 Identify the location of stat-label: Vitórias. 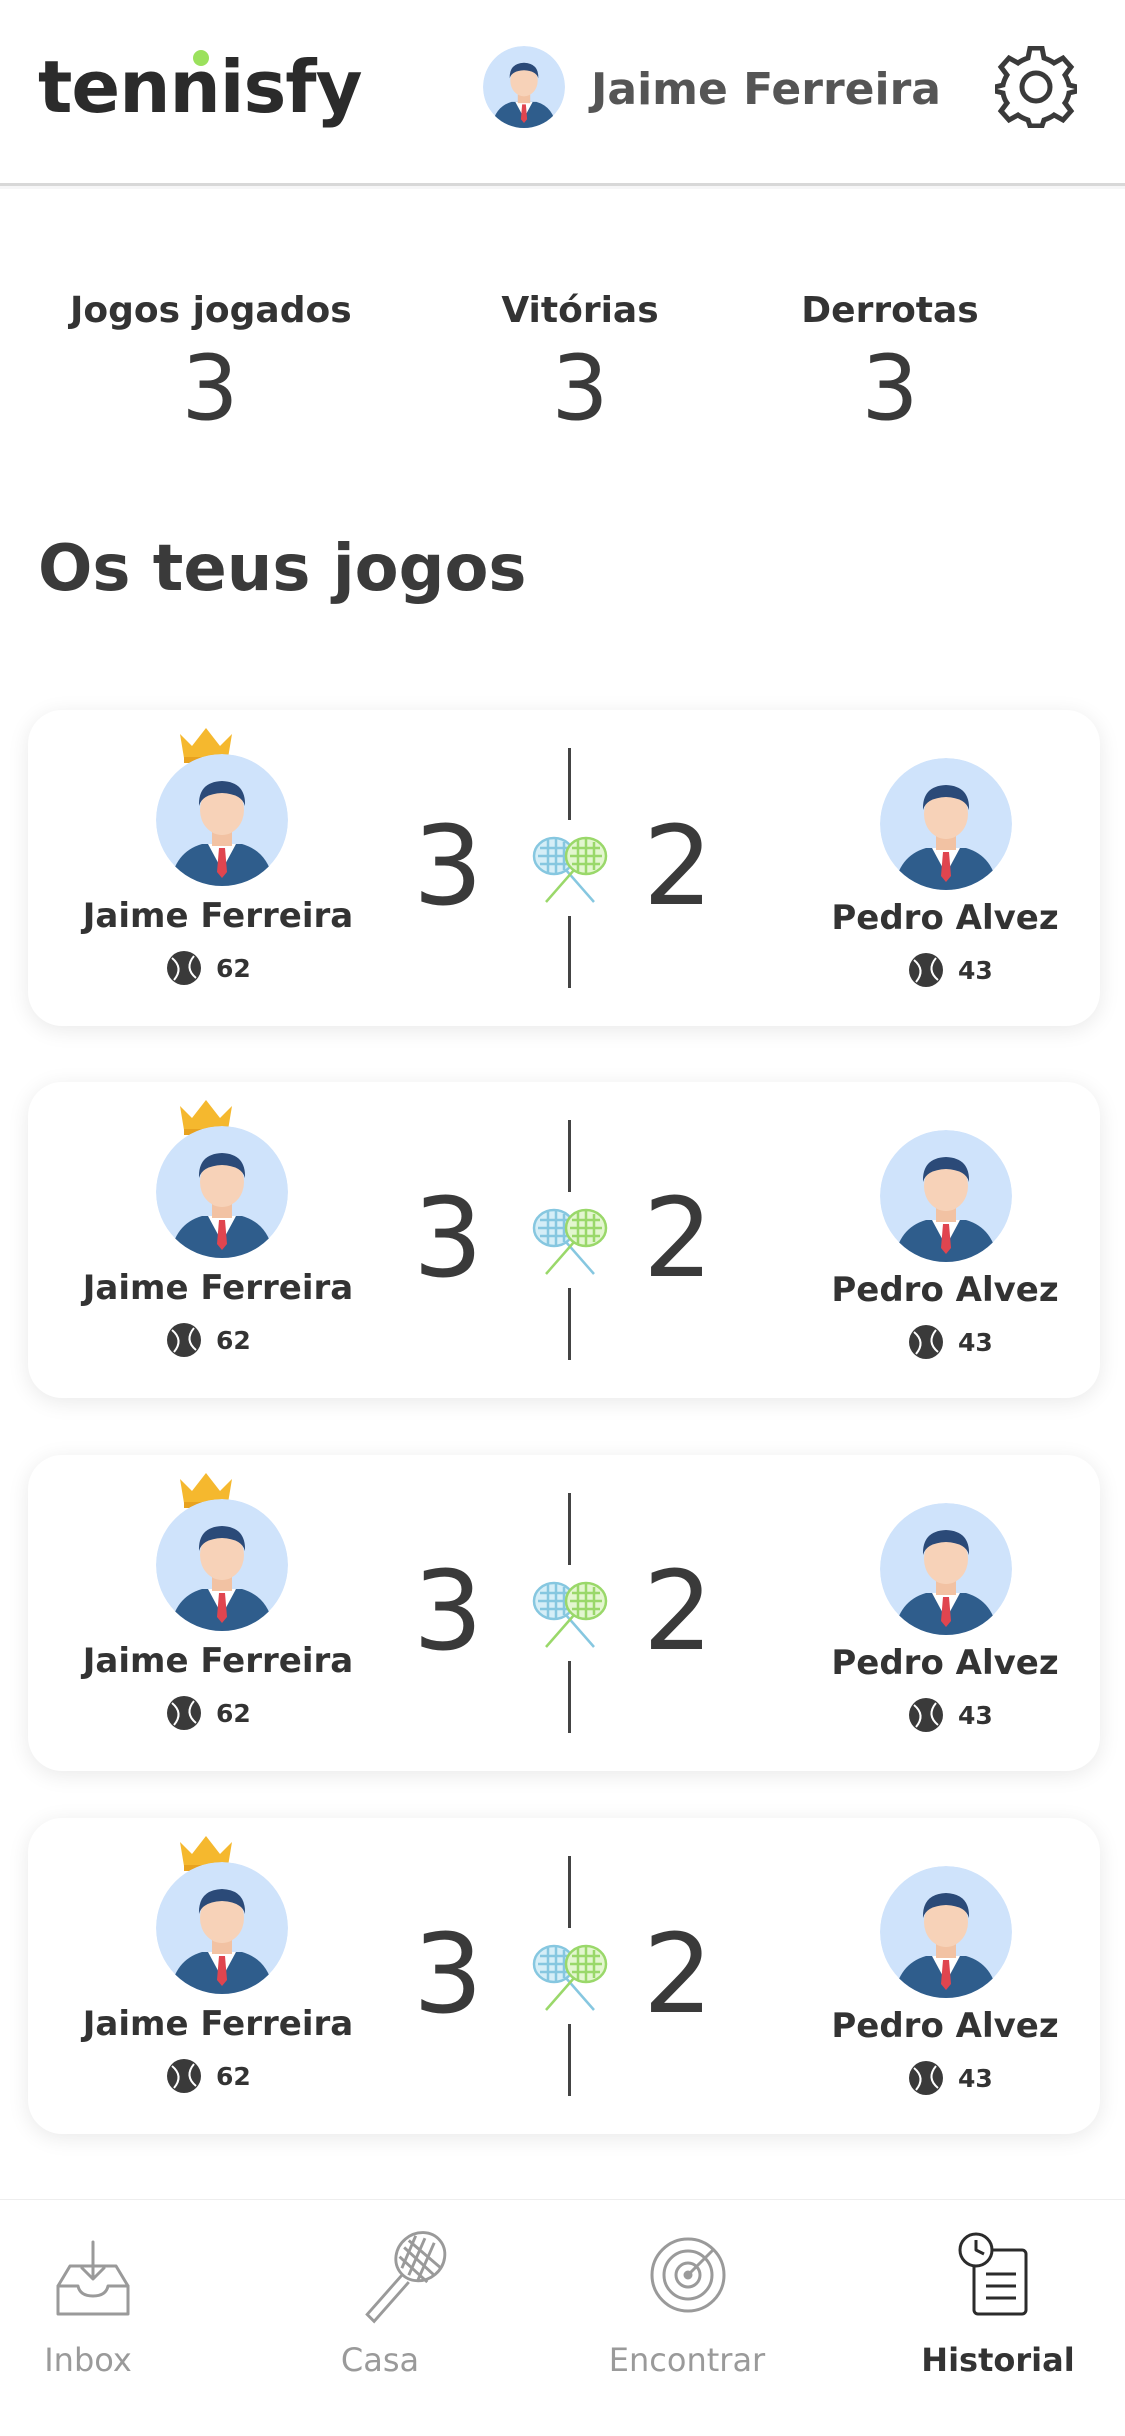
(580, 310).